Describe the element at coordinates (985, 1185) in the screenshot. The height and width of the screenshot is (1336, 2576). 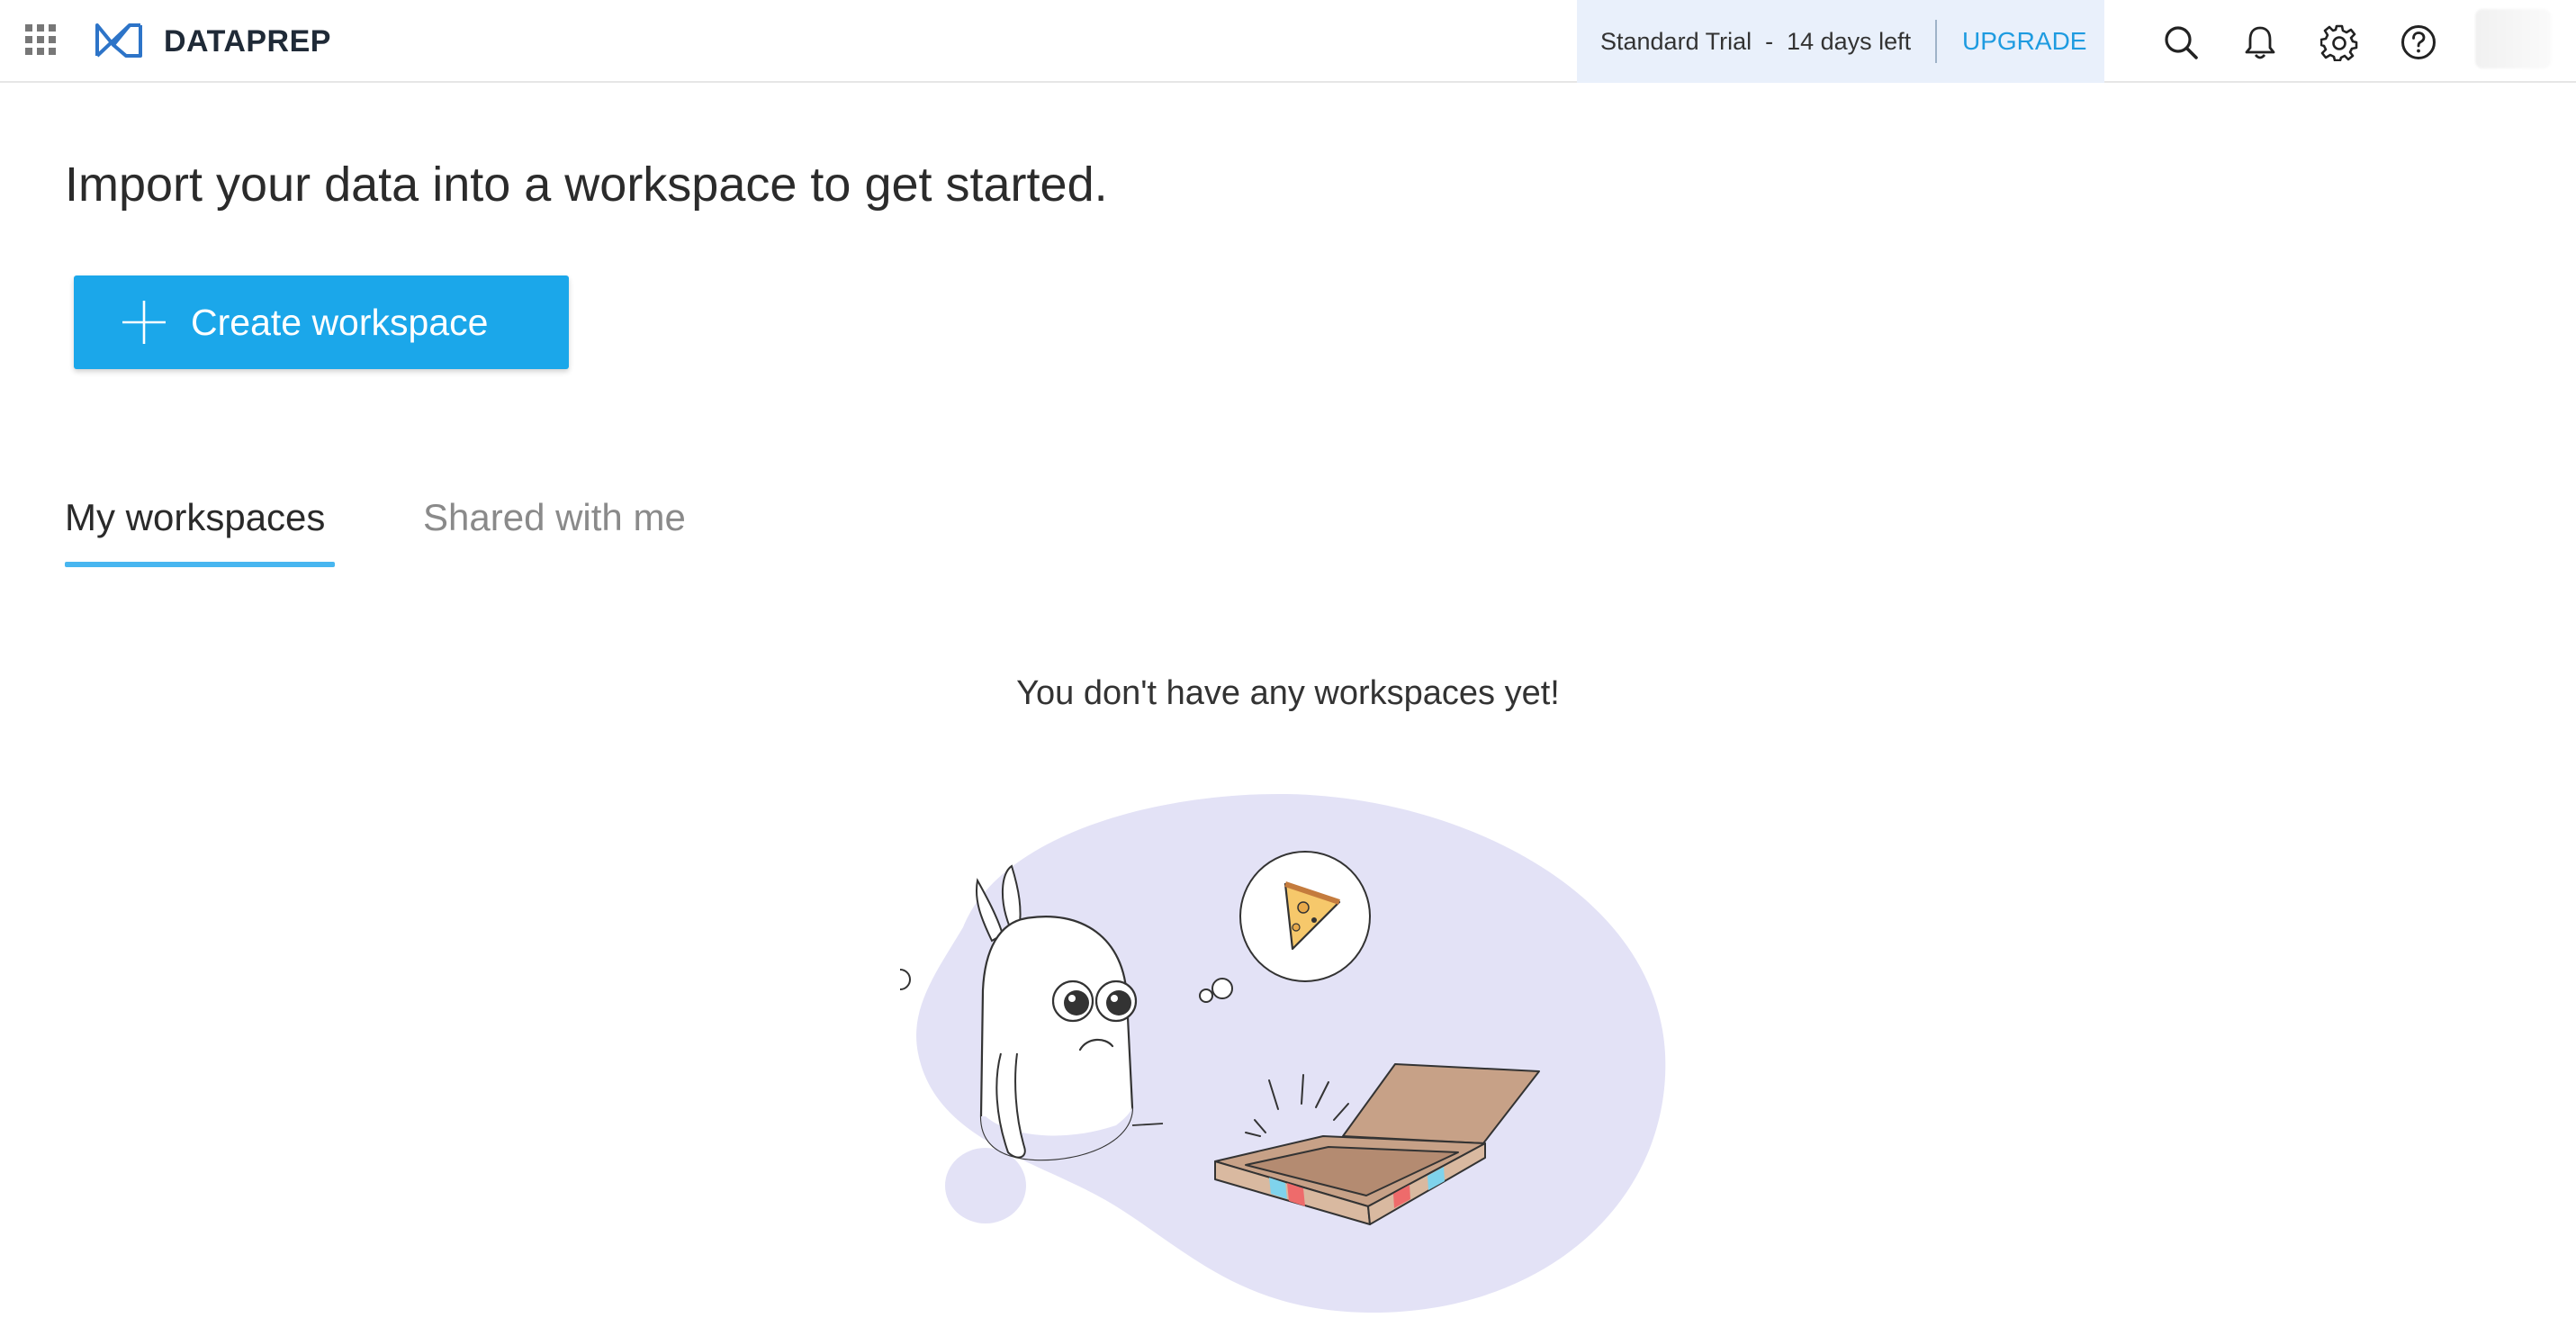
I see `illustration-small-blob` at that location.